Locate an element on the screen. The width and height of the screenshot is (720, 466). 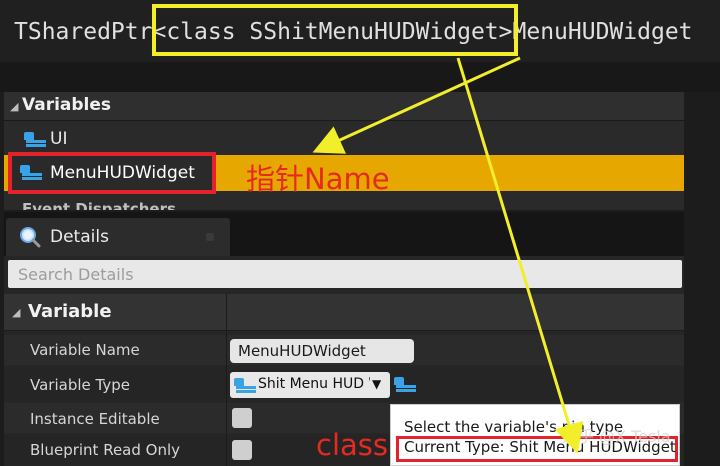
variable-type-label: Variable Type is located at coordinates (80, 385).